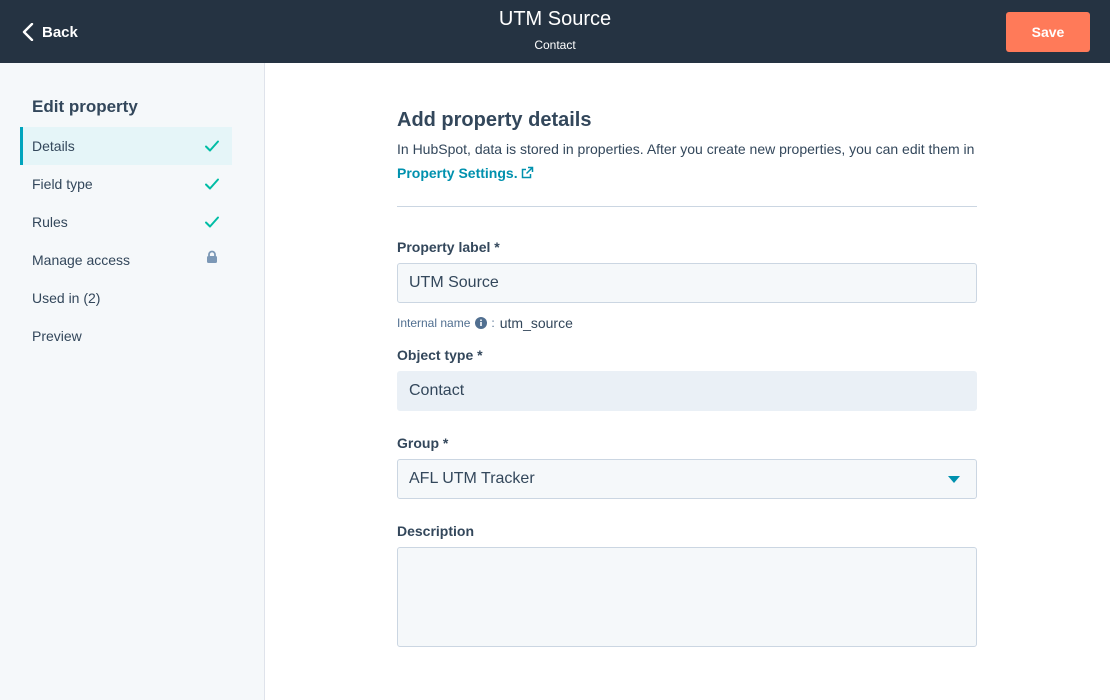 The image size is (1110, 700). I want to click on description-textarea, so click(687, 597).